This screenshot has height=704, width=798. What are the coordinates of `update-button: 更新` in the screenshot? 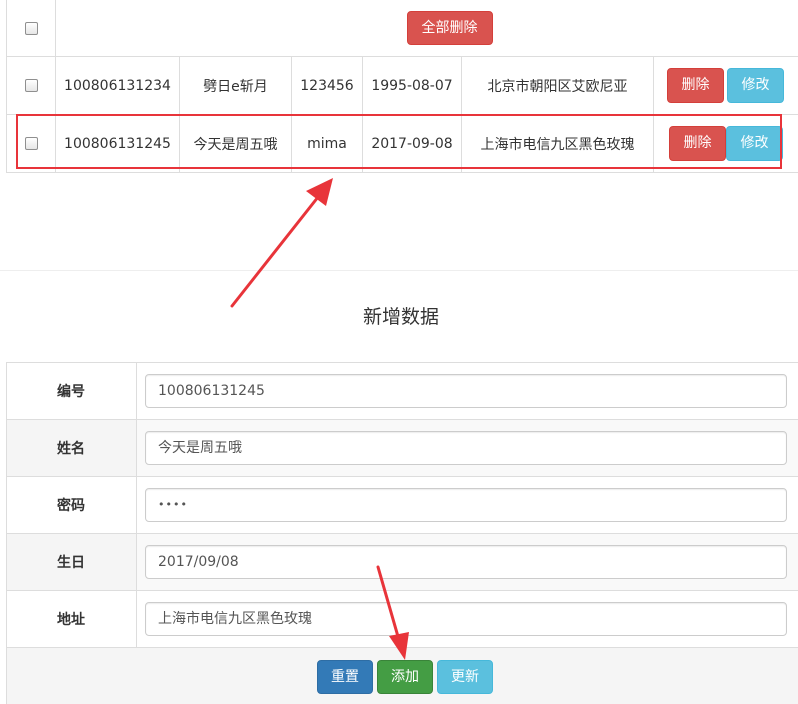 It's located at (465, 677).